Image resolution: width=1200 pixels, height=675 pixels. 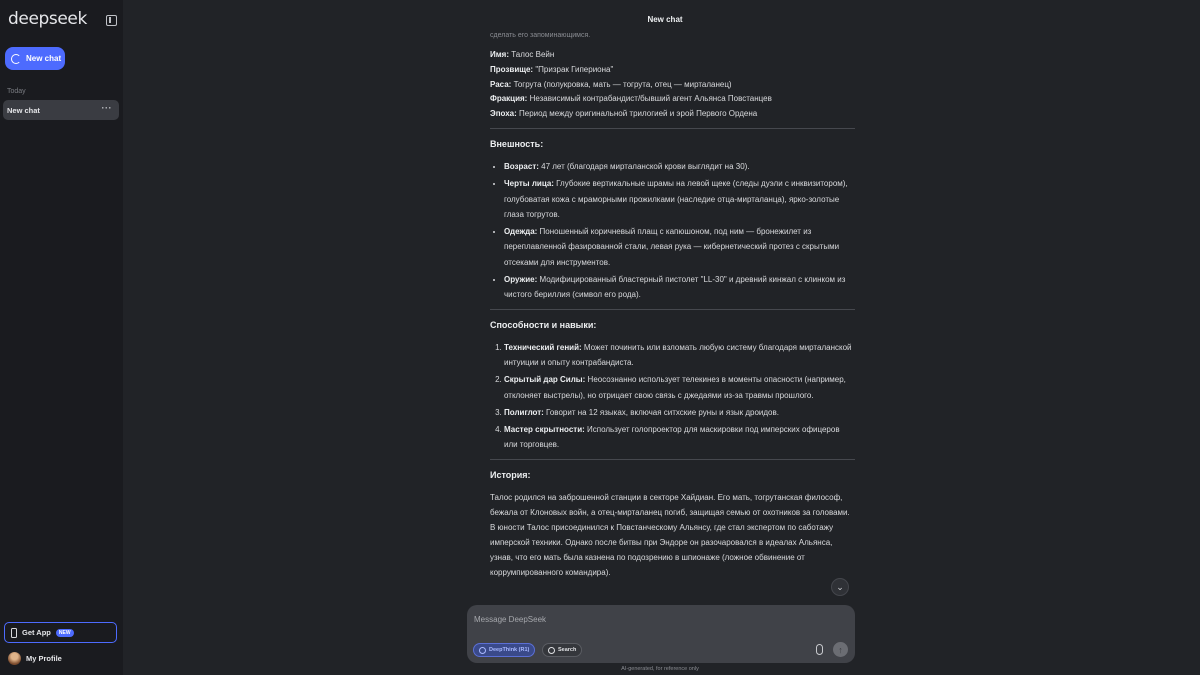 What do you see at coordinates (44, 658) in the screenshot?
I see `profile-label: My Profile` at bounding box center [44, 658].